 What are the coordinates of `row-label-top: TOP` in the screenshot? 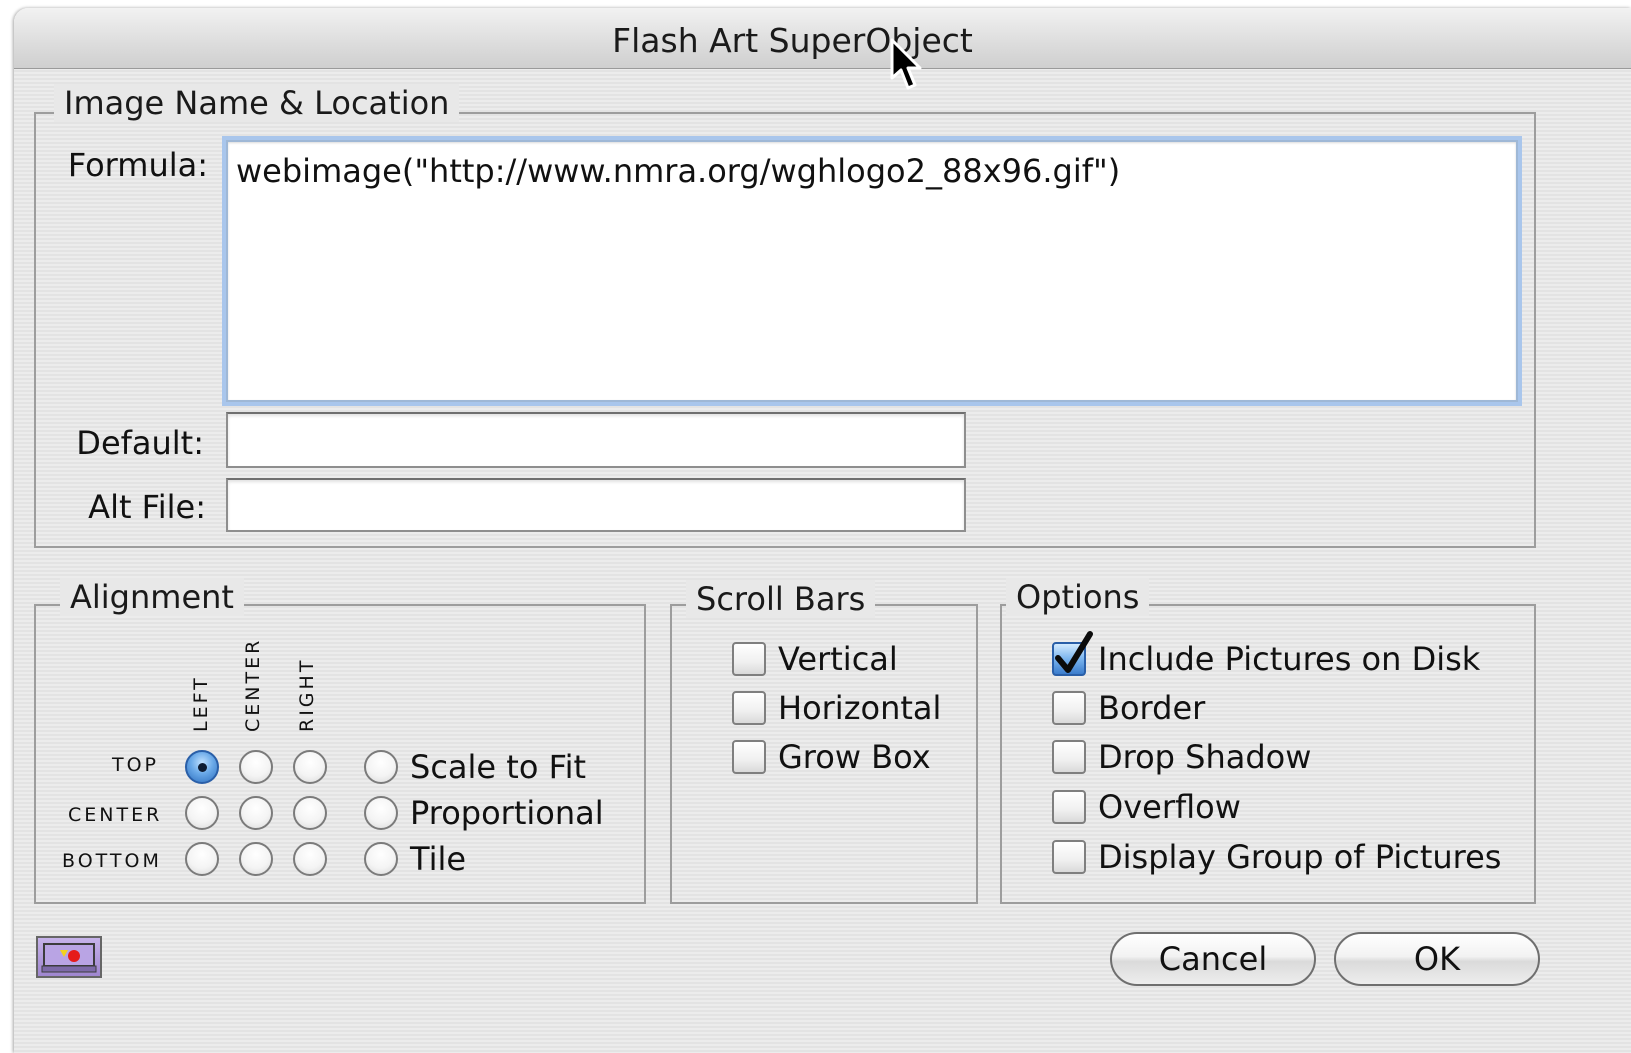 It's located at (136, 765).